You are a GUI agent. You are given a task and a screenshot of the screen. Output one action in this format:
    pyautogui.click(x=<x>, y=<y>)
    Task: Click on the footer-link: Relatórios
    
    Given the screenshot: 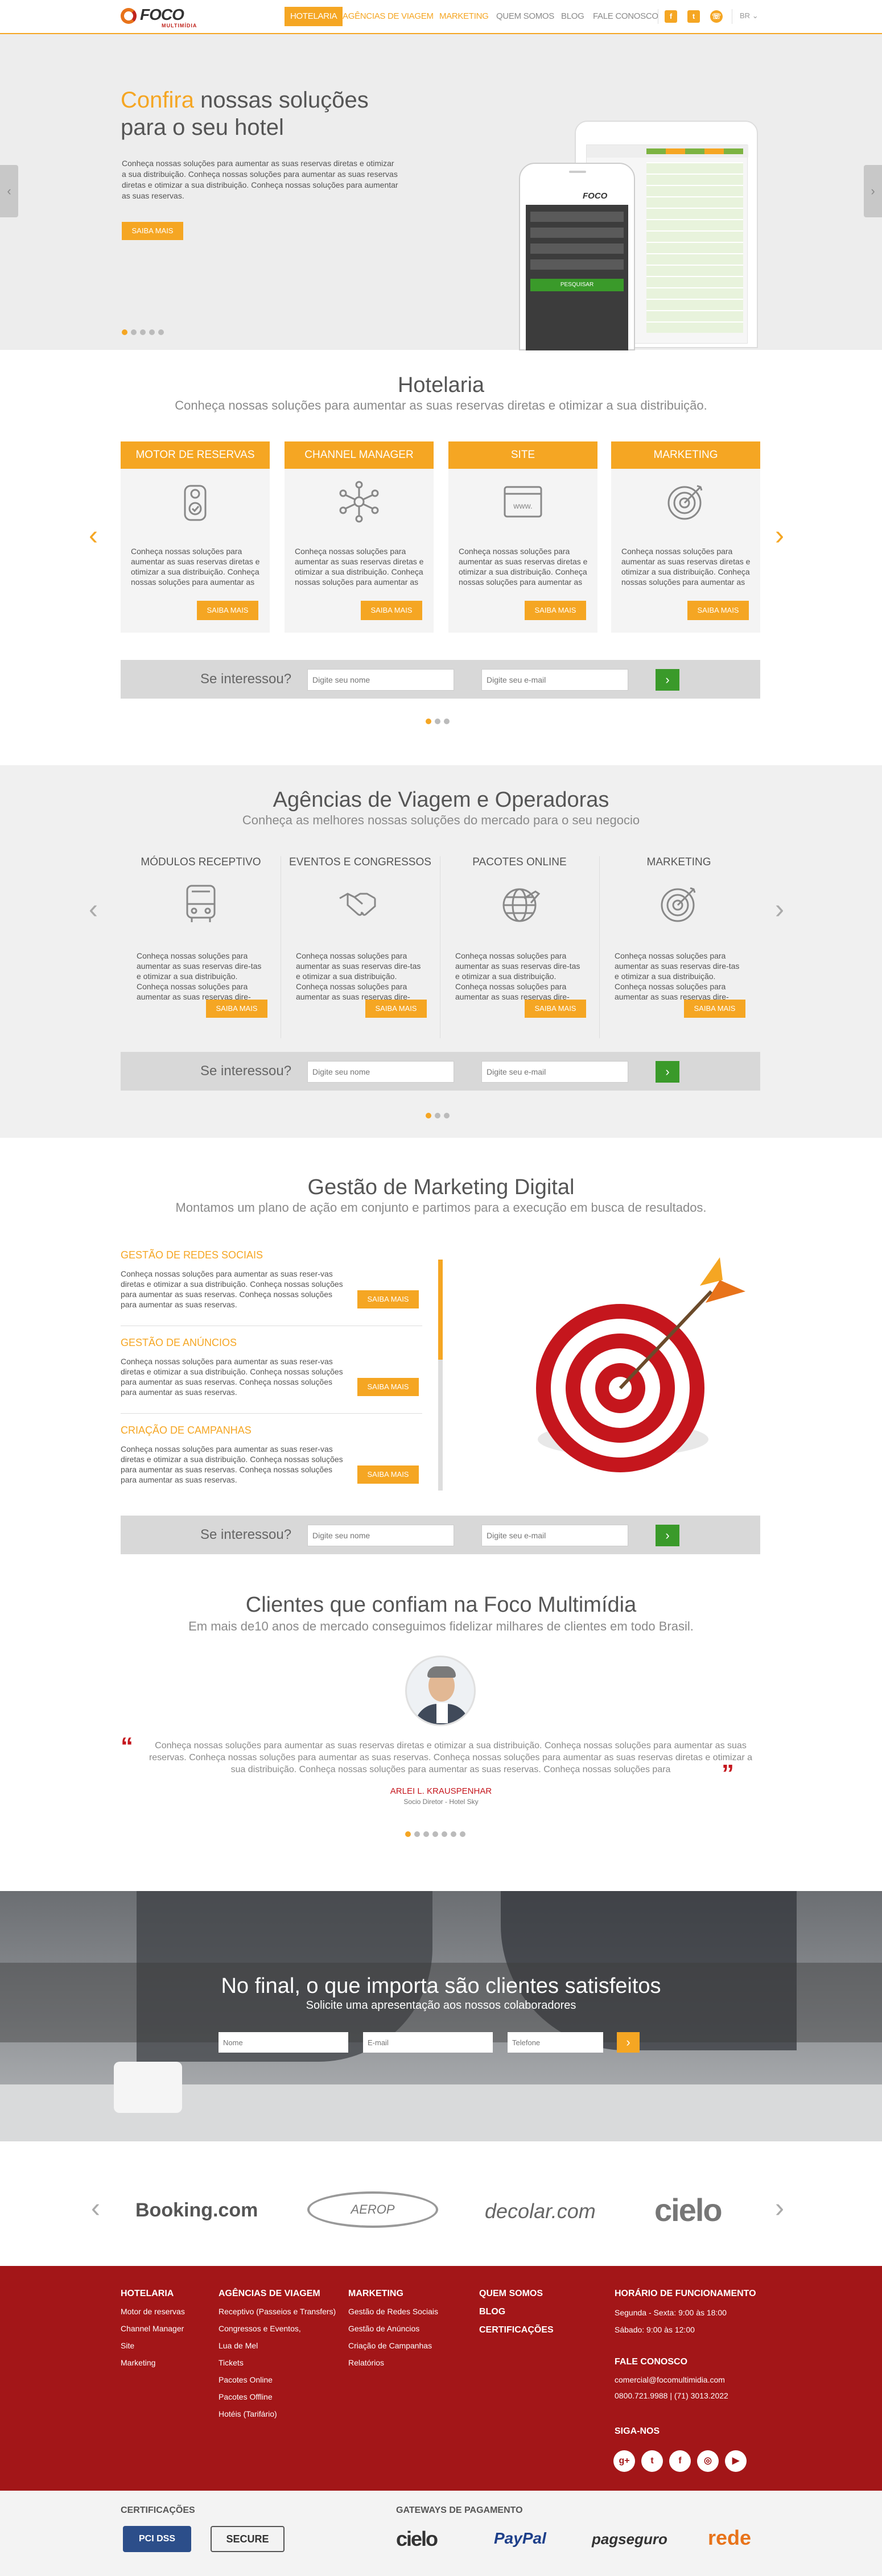 What is the action you would take?
    pyautogui.click(x=366, y=2363)
    